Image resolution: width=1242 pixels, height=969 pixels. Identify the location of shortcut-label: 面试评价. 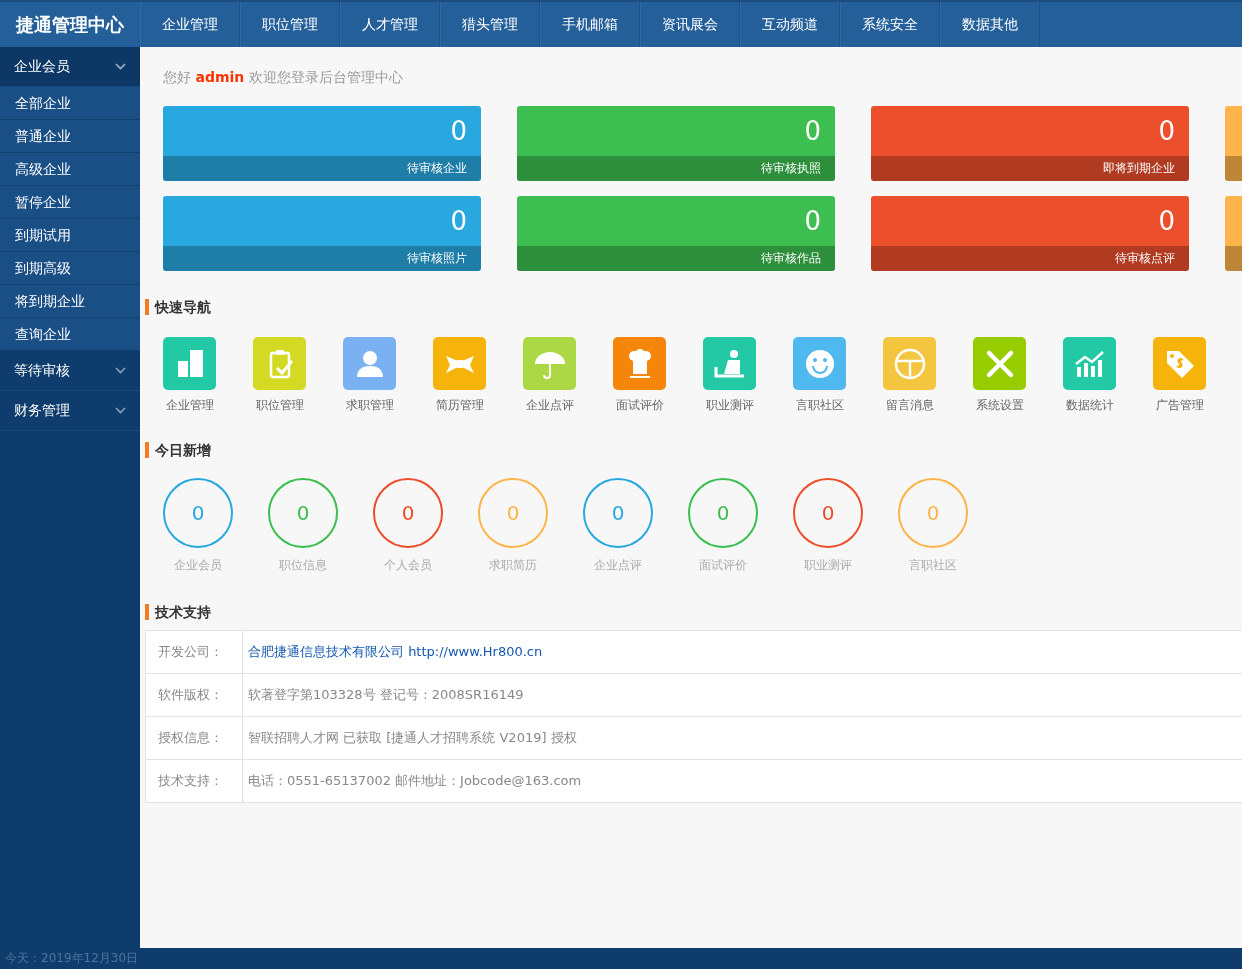
(639, 405).